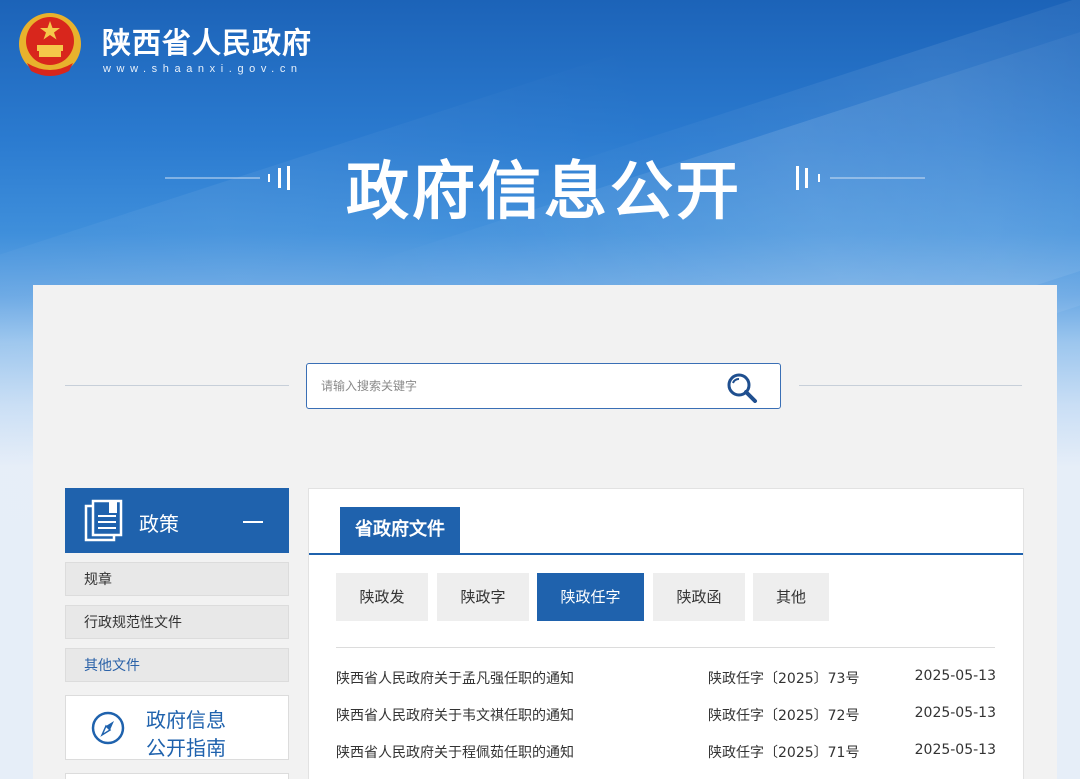  Describe the element at coordinates (455, 752) in the screenshot. I see `document-title-link: 陕西省人民政府关于程佩茹任职的通知` at that location.